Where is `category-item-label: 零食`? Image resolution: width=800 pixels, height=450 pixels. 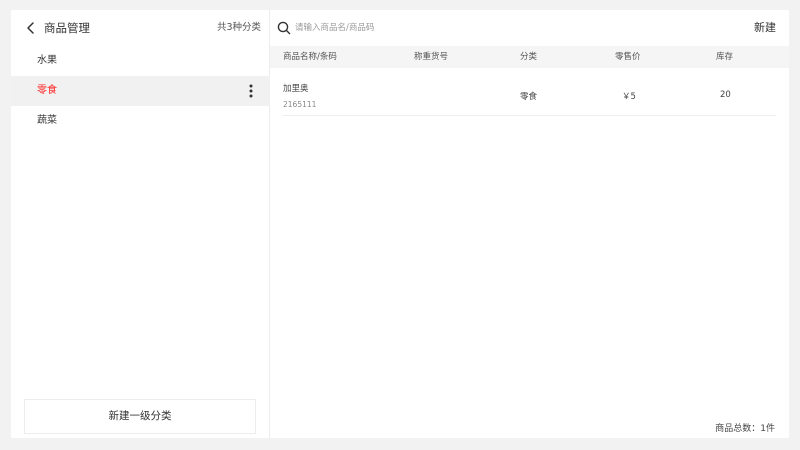
category-item-label: 零食 is located at coordinates (47, 90).